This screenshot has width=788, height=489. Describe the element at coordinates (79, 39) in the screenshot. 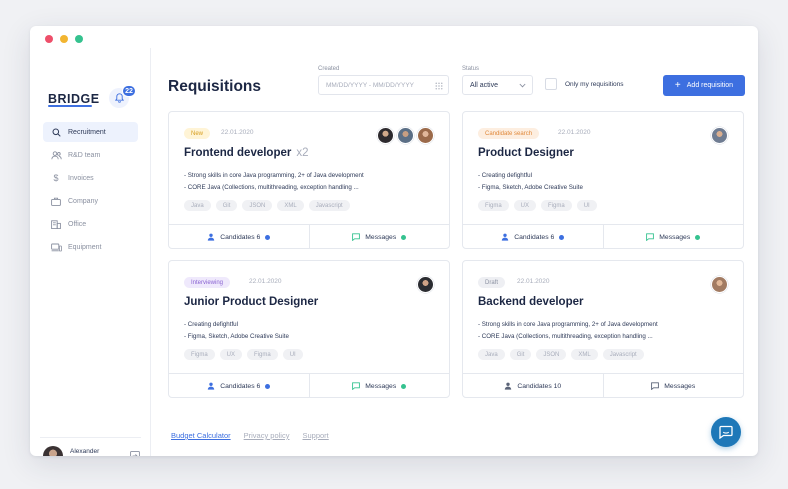

I see `maximize-window-button` at that location.